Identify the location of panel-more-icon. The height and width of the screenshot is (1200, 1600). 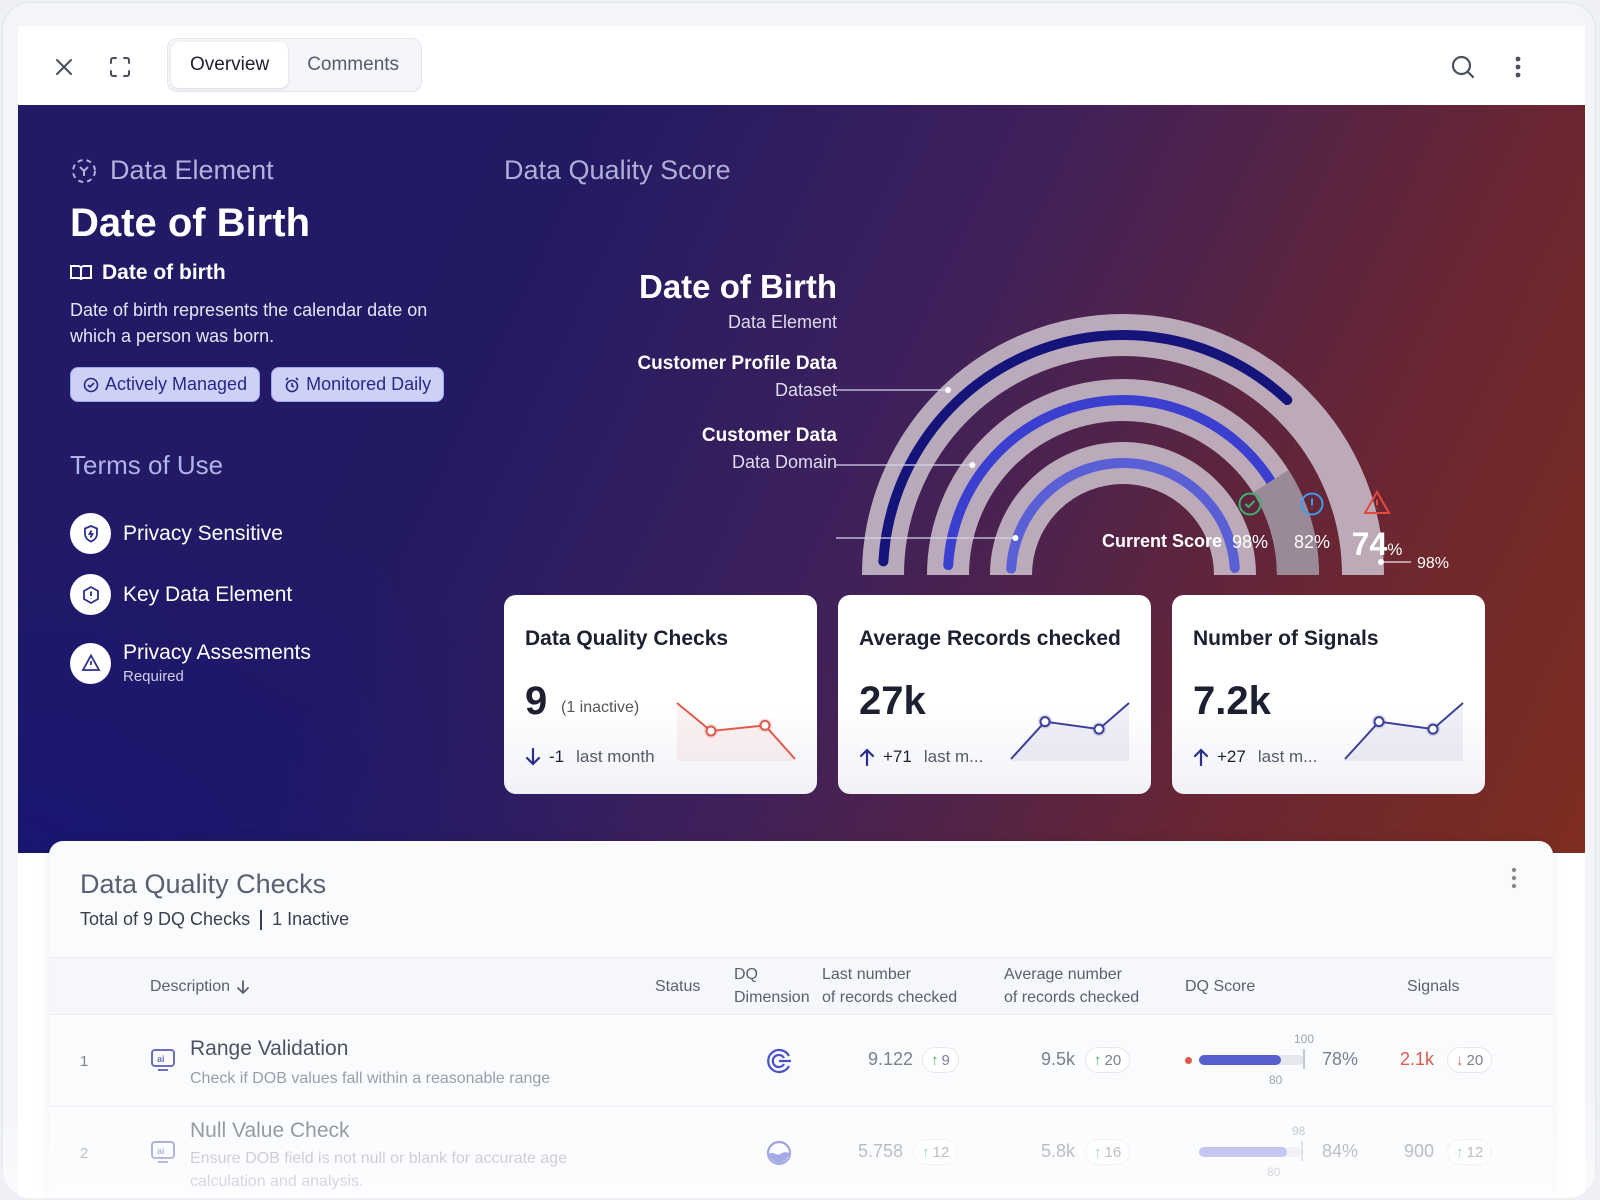
(1514, 880).